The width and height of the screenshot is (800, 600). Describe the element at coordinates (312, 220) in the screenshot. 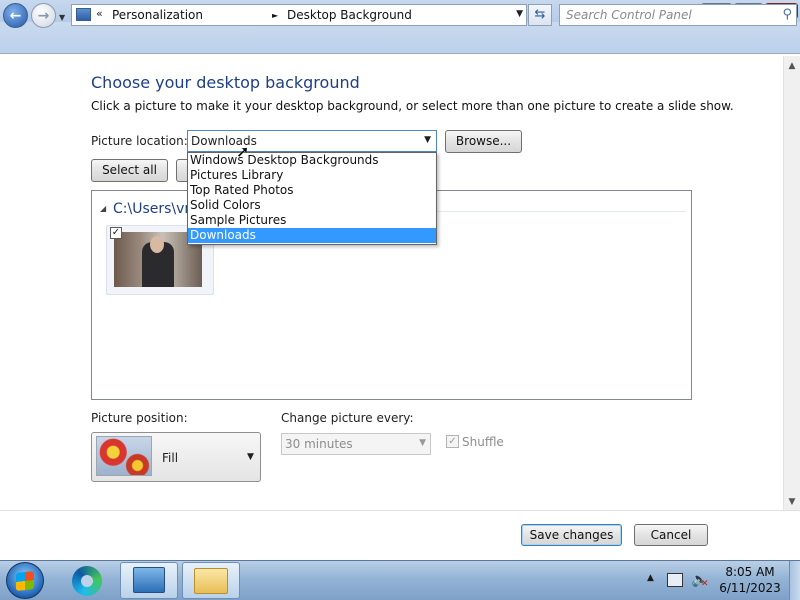

I see `option-sample-pictures: Sample Pictures` at that location.